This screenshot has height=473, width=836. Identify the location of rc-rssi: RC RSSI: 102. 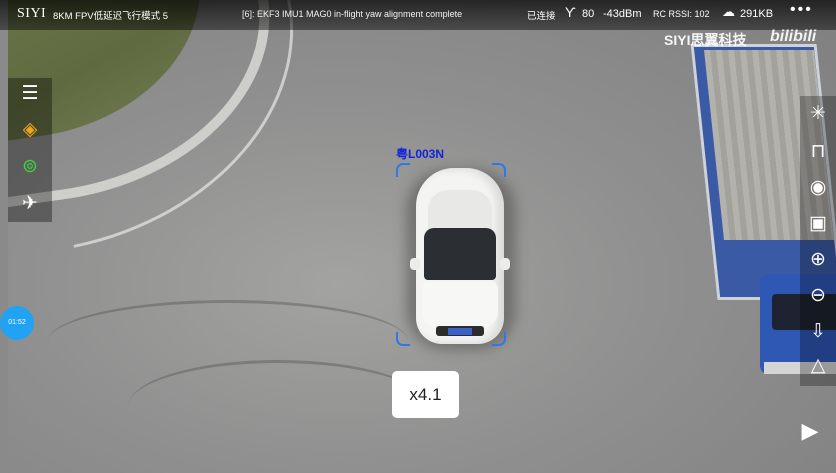
(681, 14).